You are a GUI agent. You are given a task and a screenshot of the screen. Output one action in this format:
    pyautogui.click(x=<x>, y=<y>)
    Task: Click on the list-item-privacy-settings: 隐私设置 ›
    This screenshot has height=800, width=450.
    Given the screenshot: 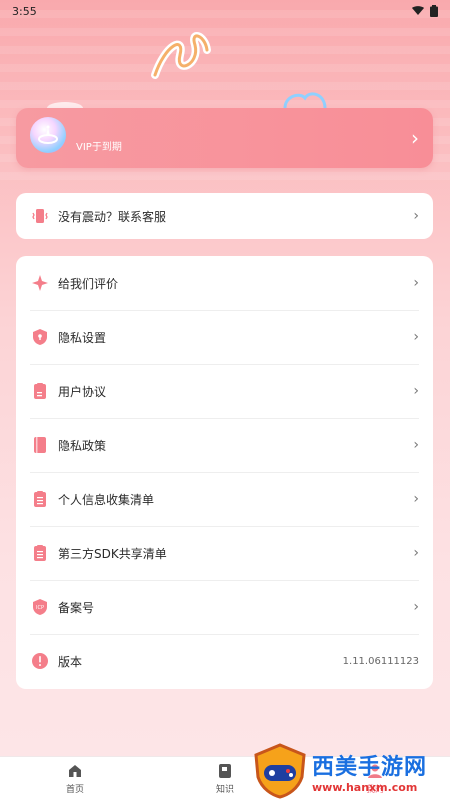 What is the action you would take?
    pyautogui.click(x=224, y=337)
    